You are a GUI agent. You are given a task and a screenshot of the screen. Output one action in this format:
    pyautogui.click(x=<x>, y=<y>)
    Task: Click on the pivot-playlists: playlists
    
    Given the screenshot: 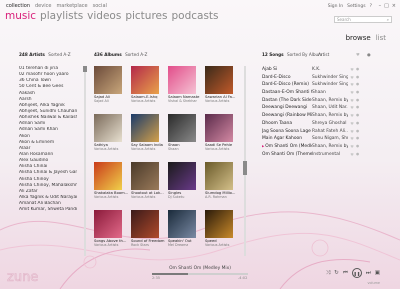 What is the action you would take?
    pyautogui.click(x=61, y=16)
    